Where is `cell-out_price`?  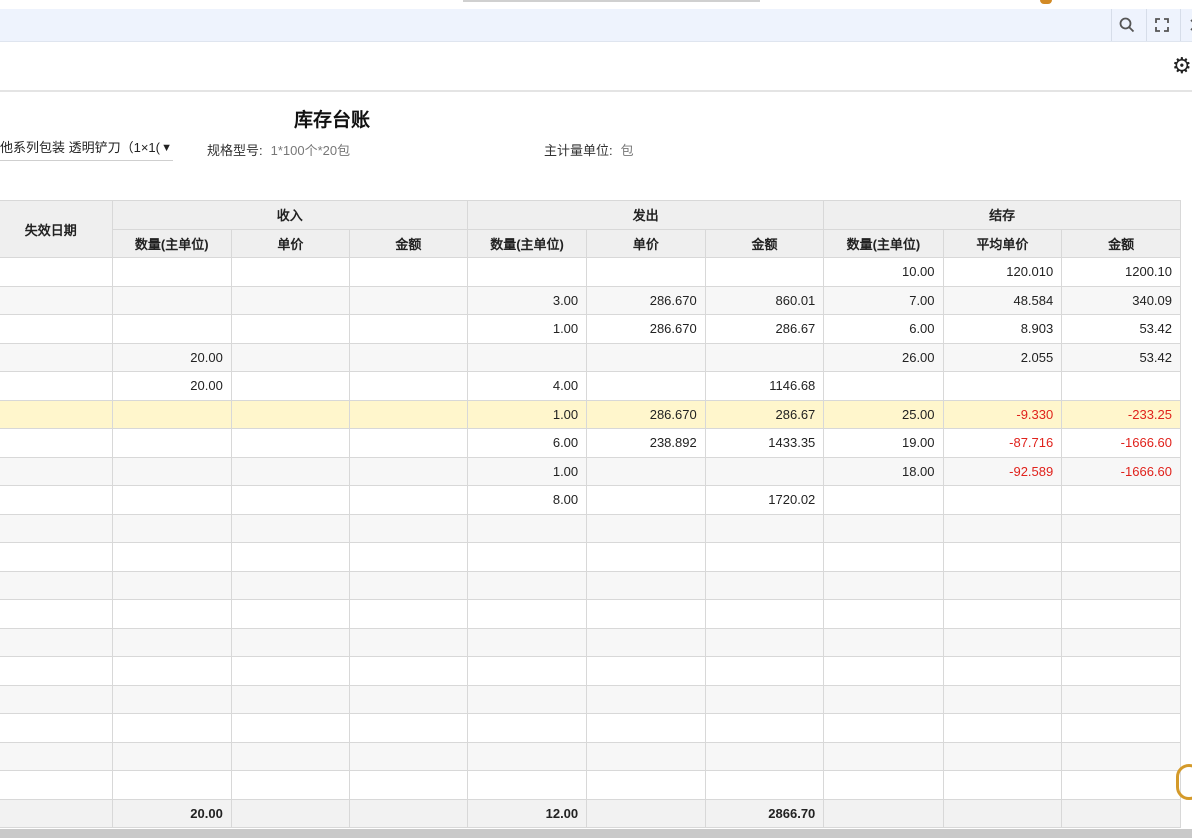
cell-out_price is located at coordinates (646, 500).